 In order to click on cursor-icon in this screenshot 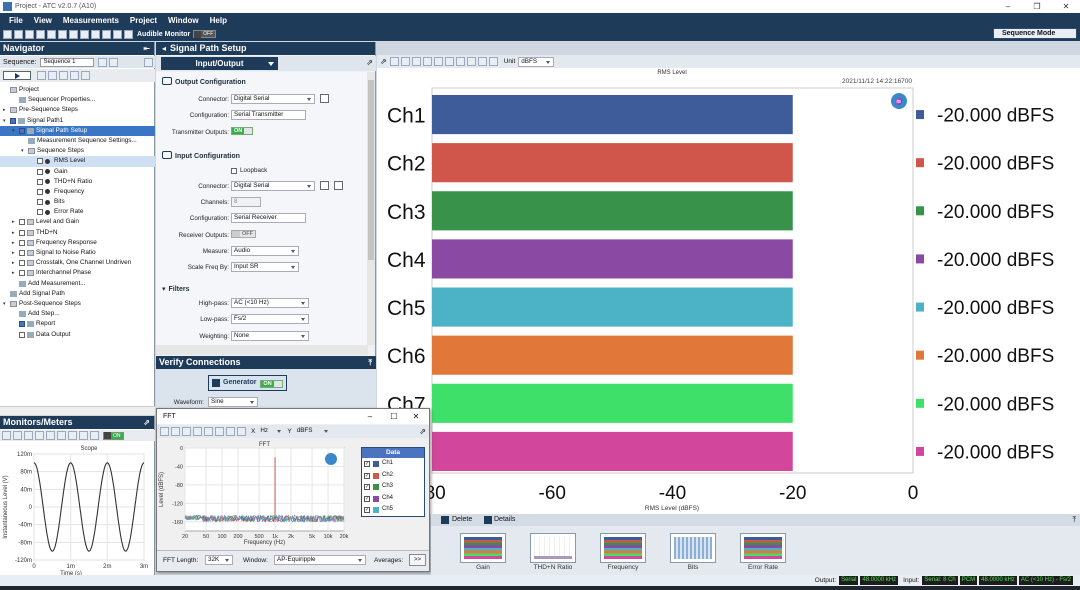, I will do `click(230, 431)`.